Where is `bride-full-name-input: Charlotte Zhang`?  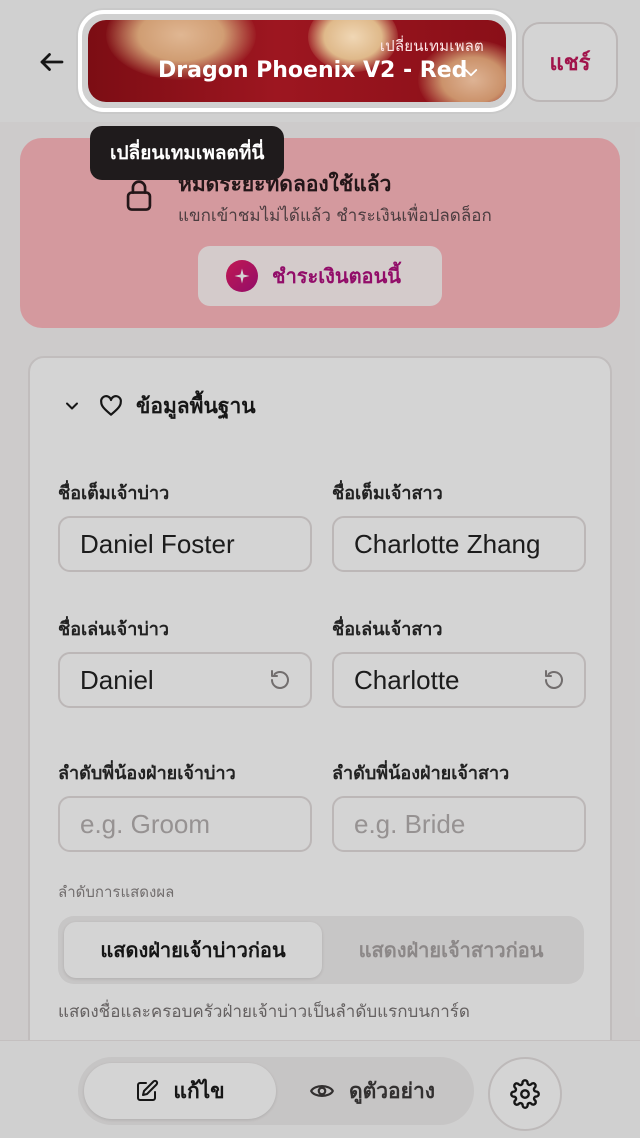 bride-full-name-input: Charlotte Zhang is located at coordinates (459, 544).